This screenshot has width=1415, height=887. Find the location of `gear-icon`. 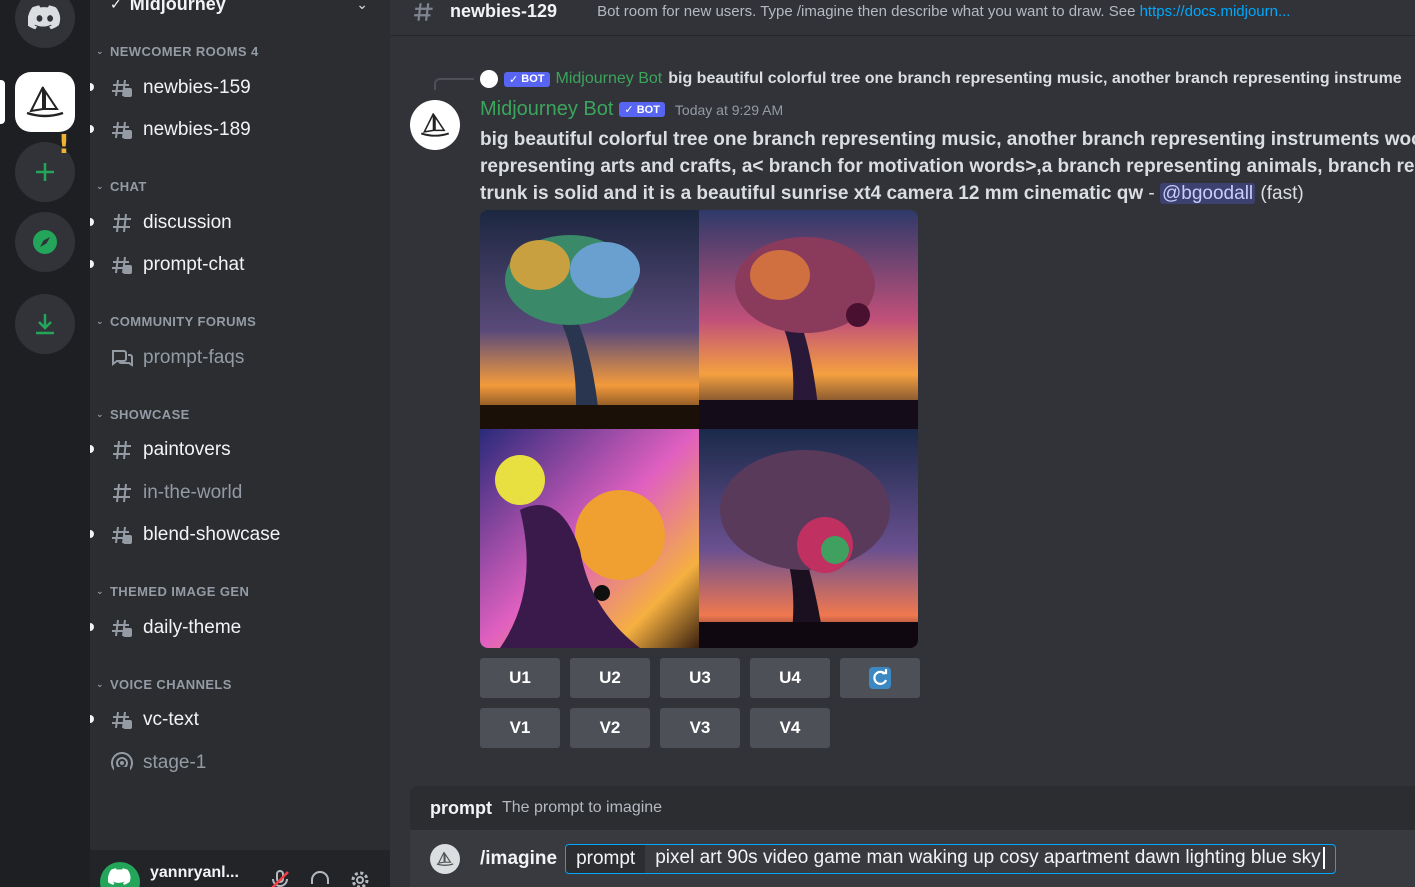

gear-icon is located at coordinates (360, 877).